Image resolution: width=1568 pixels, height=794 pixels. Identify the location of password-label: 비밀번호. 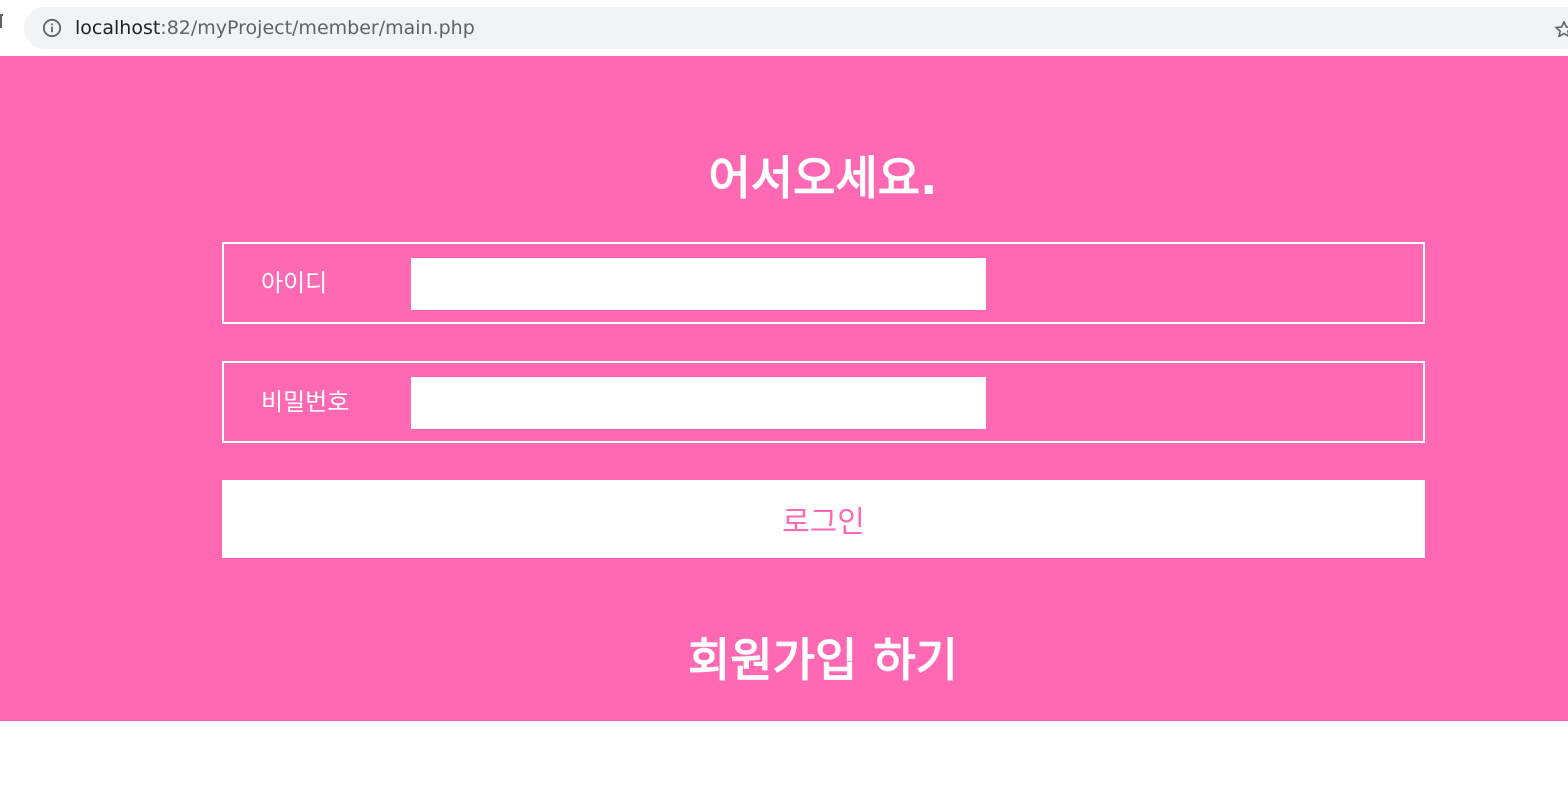
(305, 402).